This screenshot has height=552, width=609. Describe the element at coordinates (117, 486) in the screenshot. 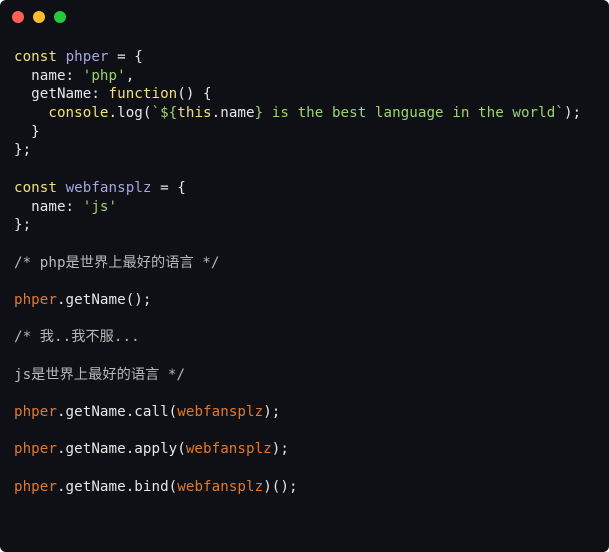

I see `code-token-plain: .getName.bind(` at that location.